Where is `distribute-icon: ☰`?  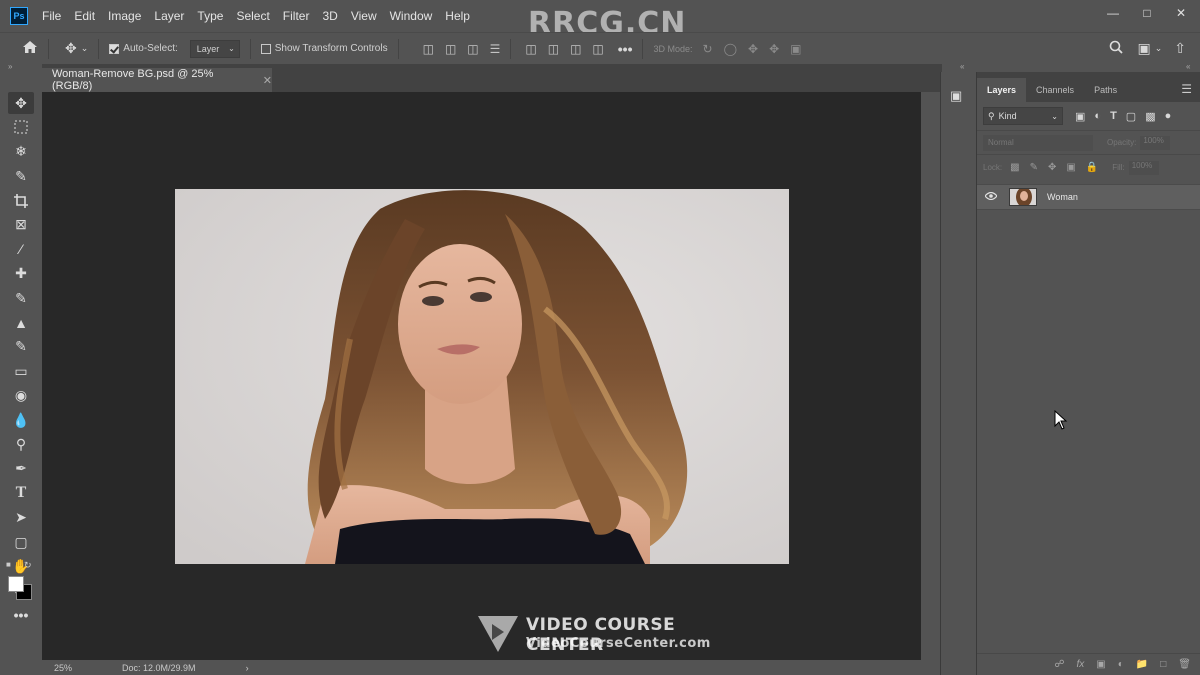
distribute-icon: ☰ is located at coordinates (495, 49).